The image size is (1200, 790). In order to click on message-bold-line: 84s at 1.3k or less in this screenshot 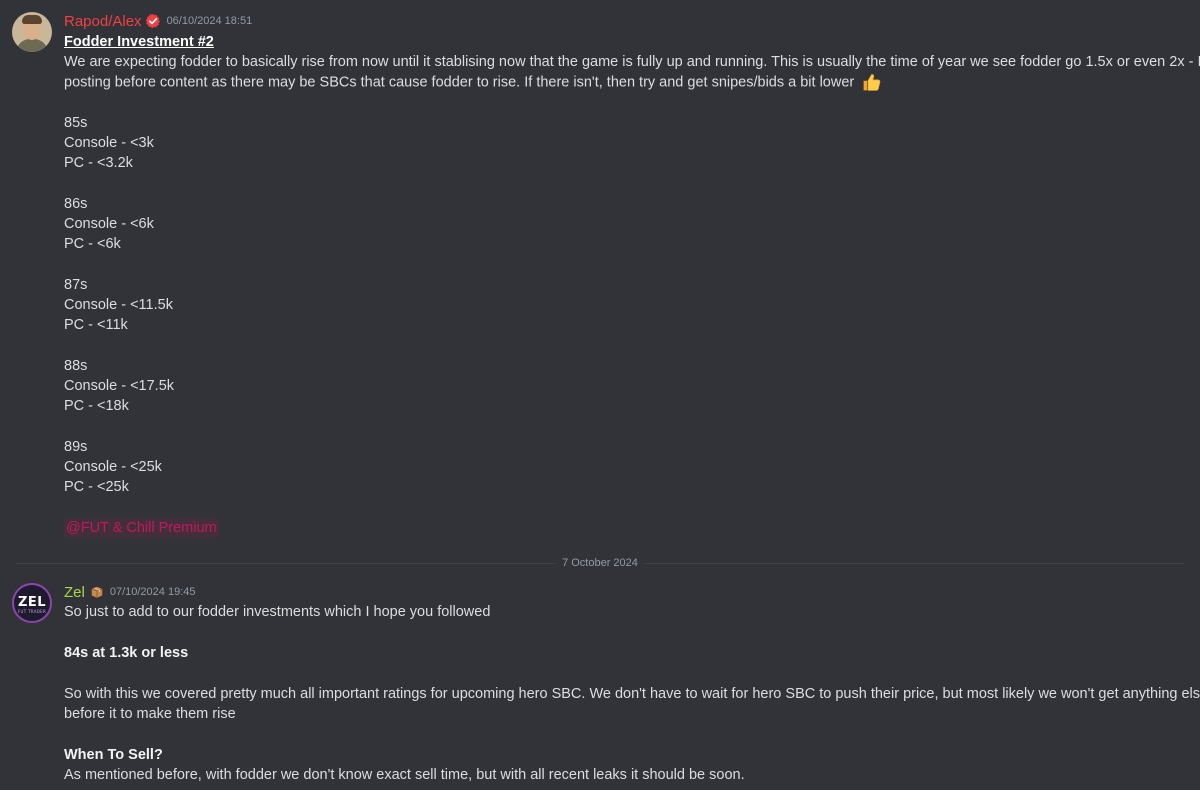, I will do `click(126, 653)`.